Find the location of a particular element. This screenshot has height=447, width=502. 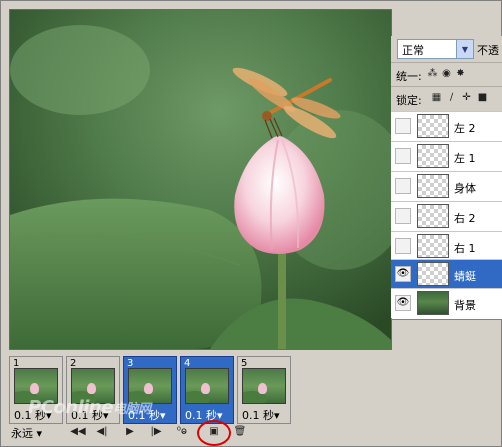

frame-delay: 0.1 秒▾ is located at coordinates (261, 415).